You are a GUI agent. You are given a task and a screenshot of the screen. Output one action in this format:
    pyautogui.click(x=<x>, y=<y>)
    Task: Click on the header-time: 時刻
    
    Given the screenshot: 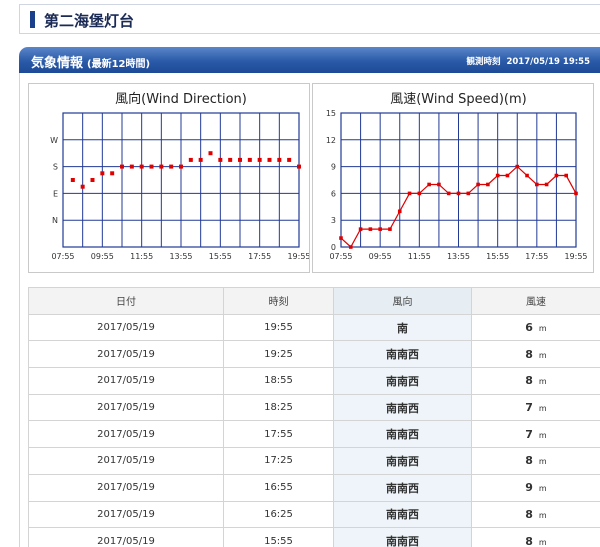 What is the action you would take?
    pyautogui.click(x=278, y=301)
    